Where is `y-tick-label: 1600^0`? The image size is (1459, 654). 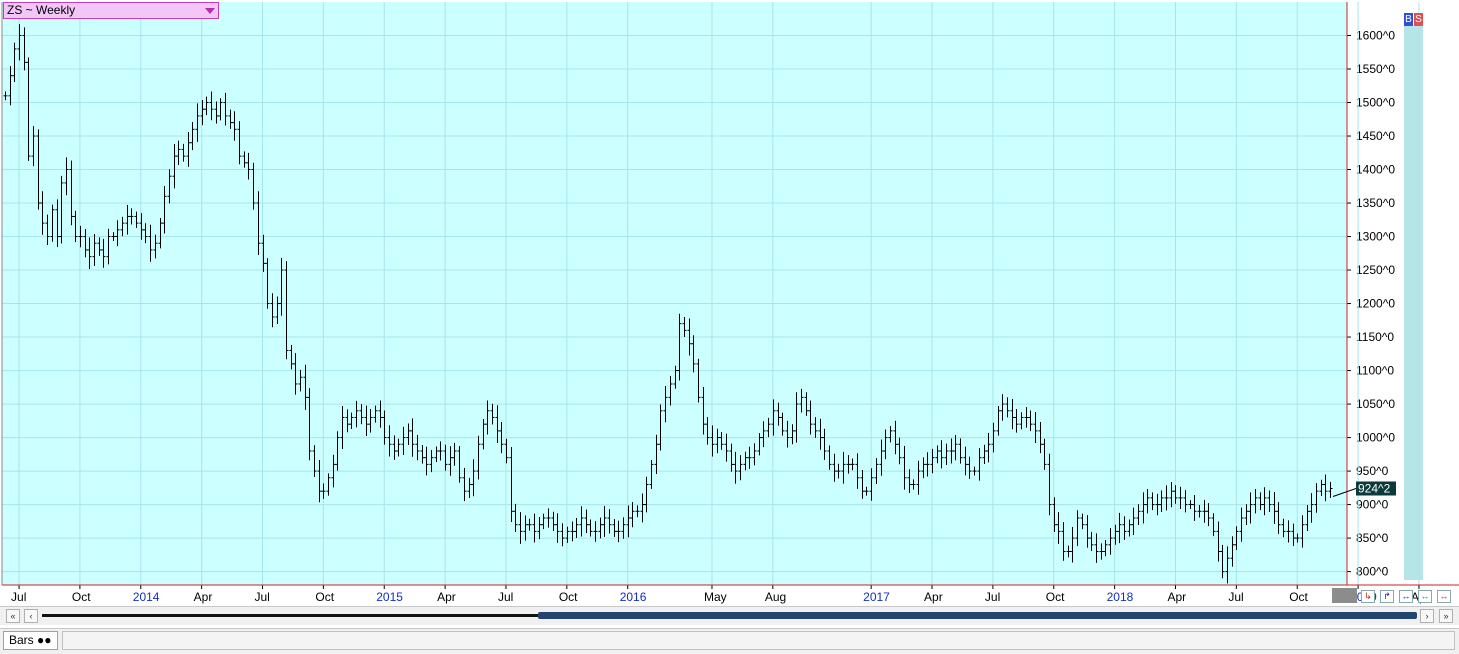 y-tick-label: 1600^0 is located at coordinates (1375, 36).